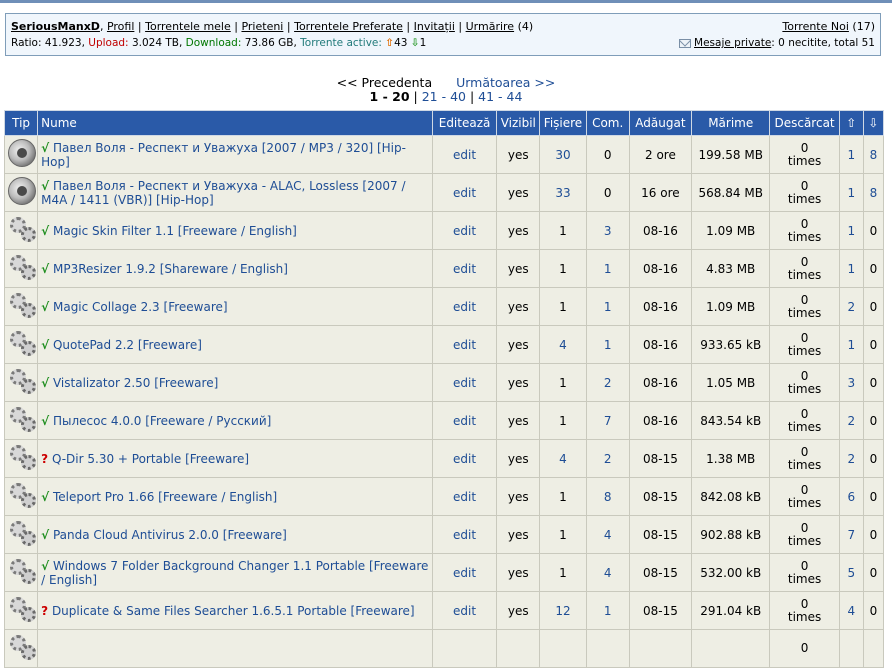  I want to click on files-link: 33, so click(562, 193).